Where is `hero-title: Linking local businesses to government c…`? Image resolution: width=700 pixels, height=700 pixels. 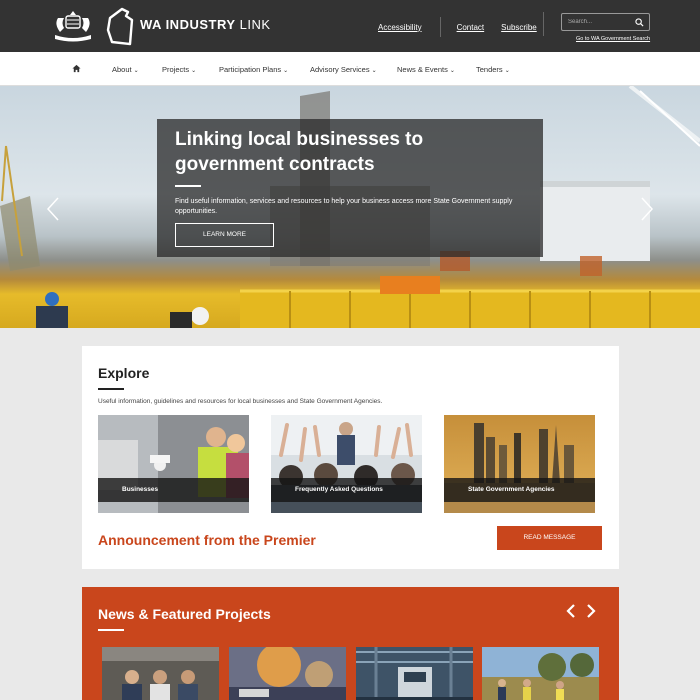 hero-title: Linking local businesses to government c… is located at coordinates (299, 152).